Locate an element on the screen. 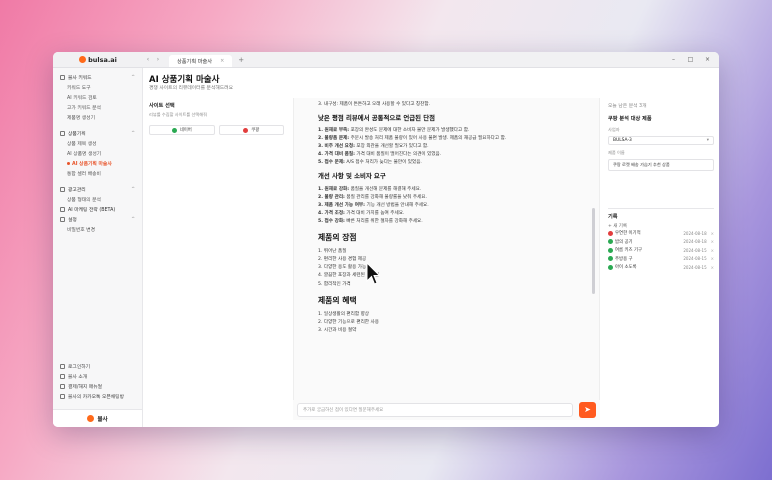 Image resolution: width=772 pixels, height=480 pixels. minimize-icon: – is located at coordinates (673, 59).